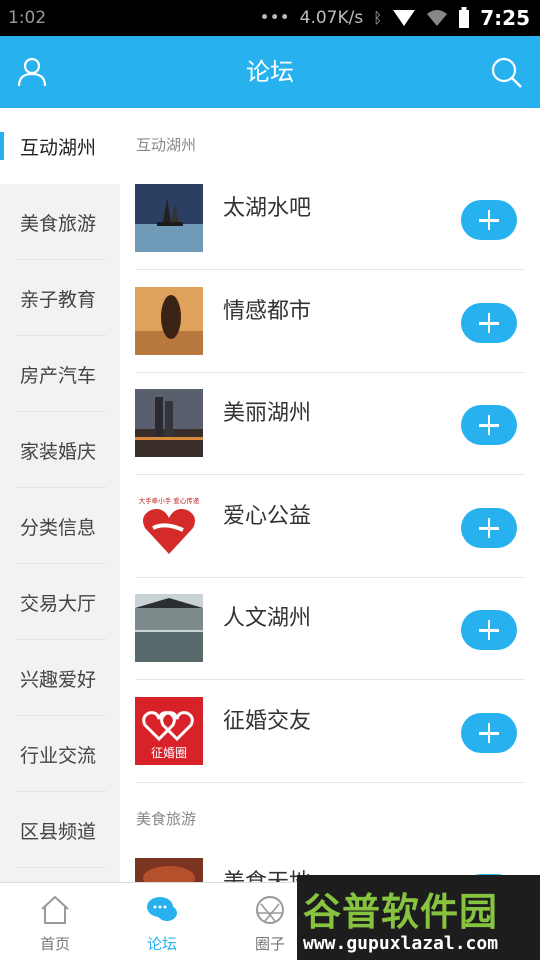 This screenshot has width=540, height=961. What do you see at coordinates (270, 910) in the screenshot?
I see `circle-icon` at bounding box center [270, 910].